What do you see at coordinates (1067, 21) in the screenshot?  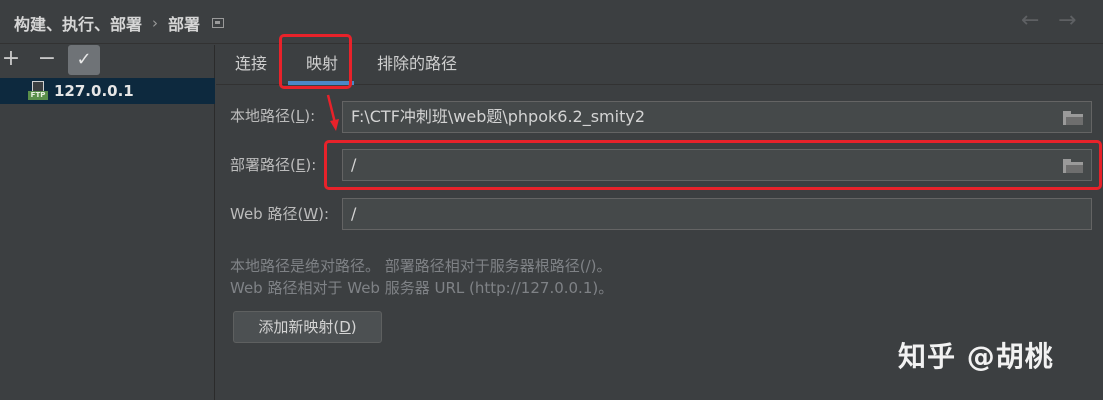 I see `forward-arrow-icon: →` at bounding box center [1067, 21].